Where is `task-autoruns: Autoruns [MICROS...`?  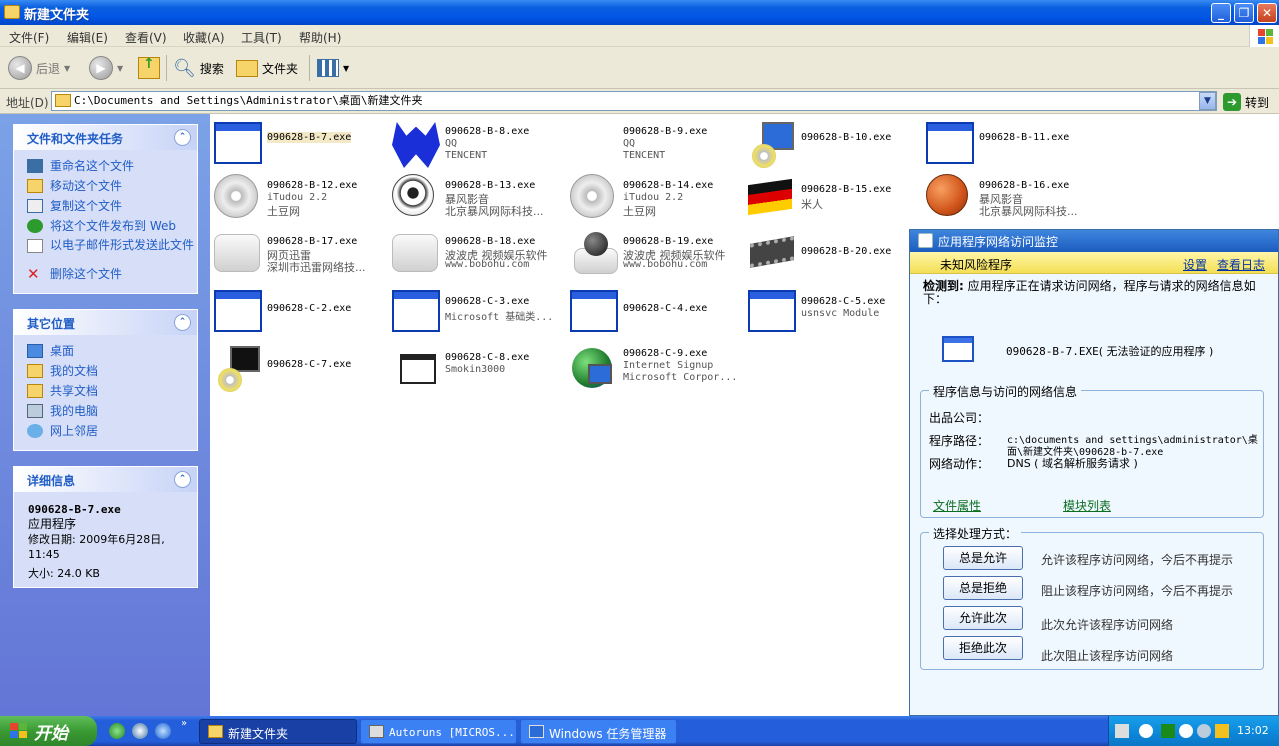
task-autoruns: Autoruns [MICROS... is located at coordinates (438, 731).